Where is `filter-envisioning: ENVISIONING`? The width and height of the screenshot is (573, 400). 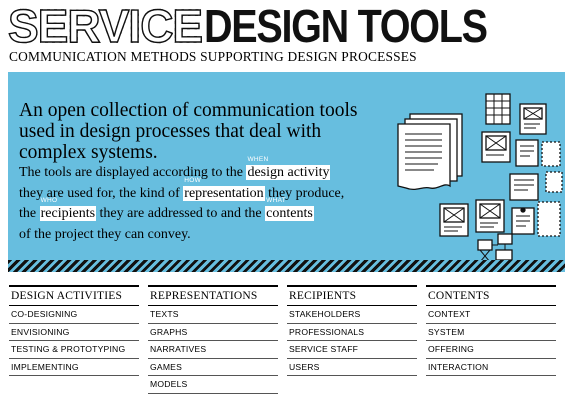
filter-envisioning: ENVISIONING is located at coordinates (74, 332).